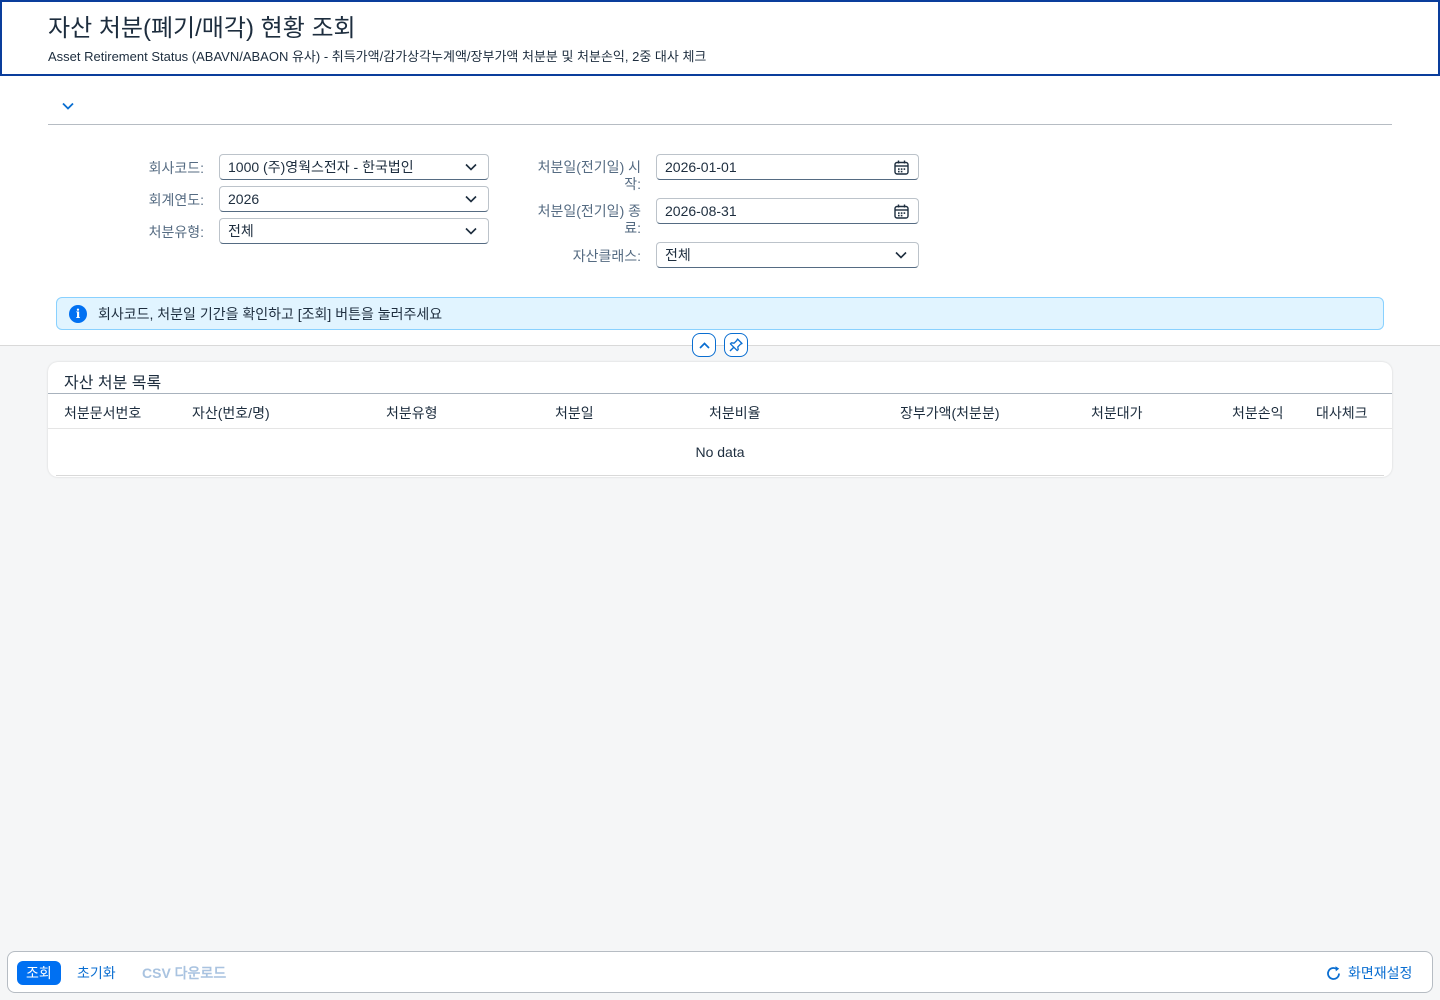 Image resolution: width=1440 pixels, height=1000 pixels. I want to click on date-from-label-line2: 작:, so click(632, 184).